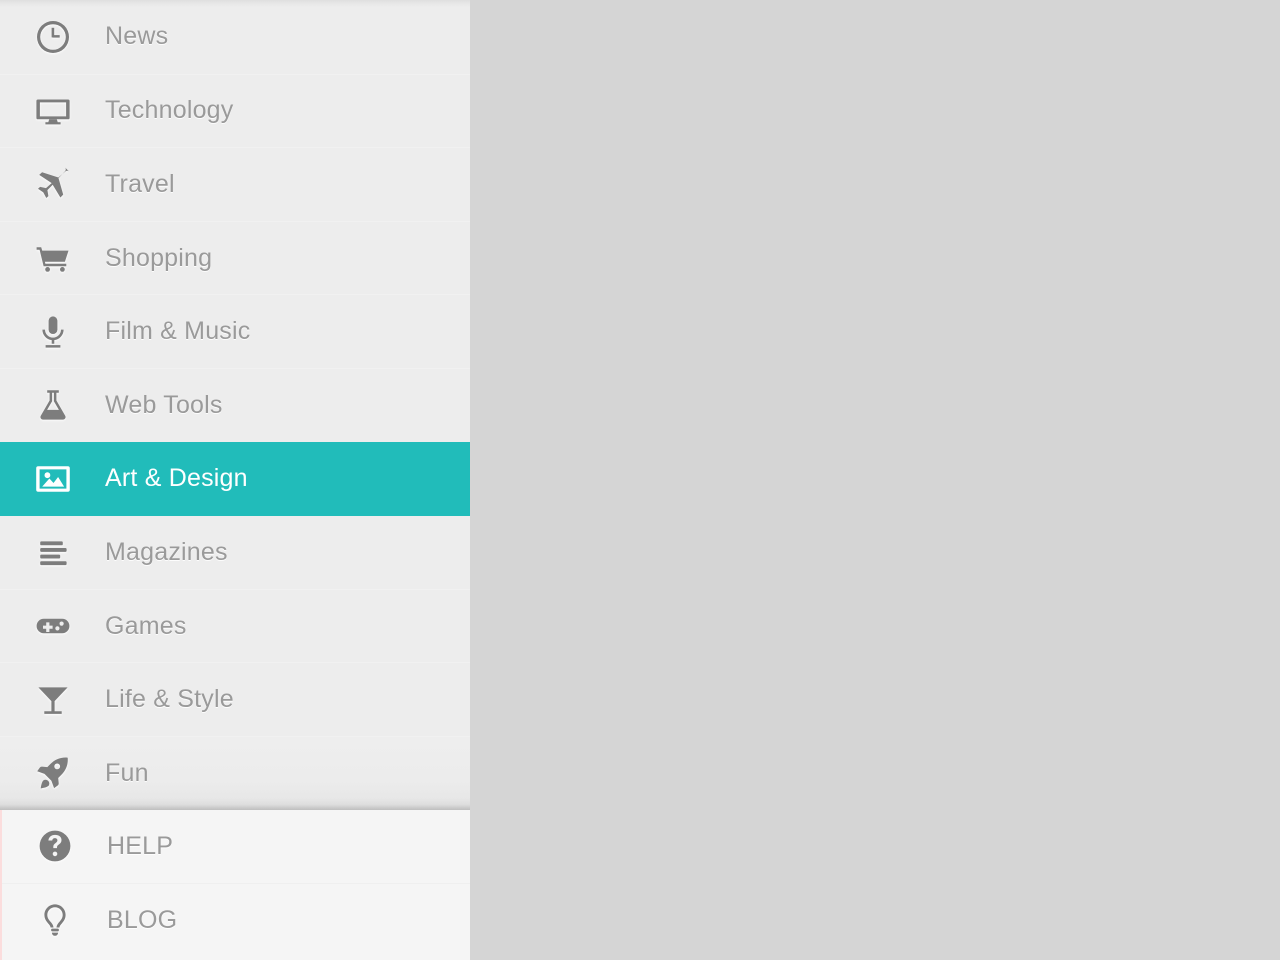 The height and width of the screenshot is (960, 1280). I want to click on sidebar-item-web-tools: Web Tools, so click(235, 404).